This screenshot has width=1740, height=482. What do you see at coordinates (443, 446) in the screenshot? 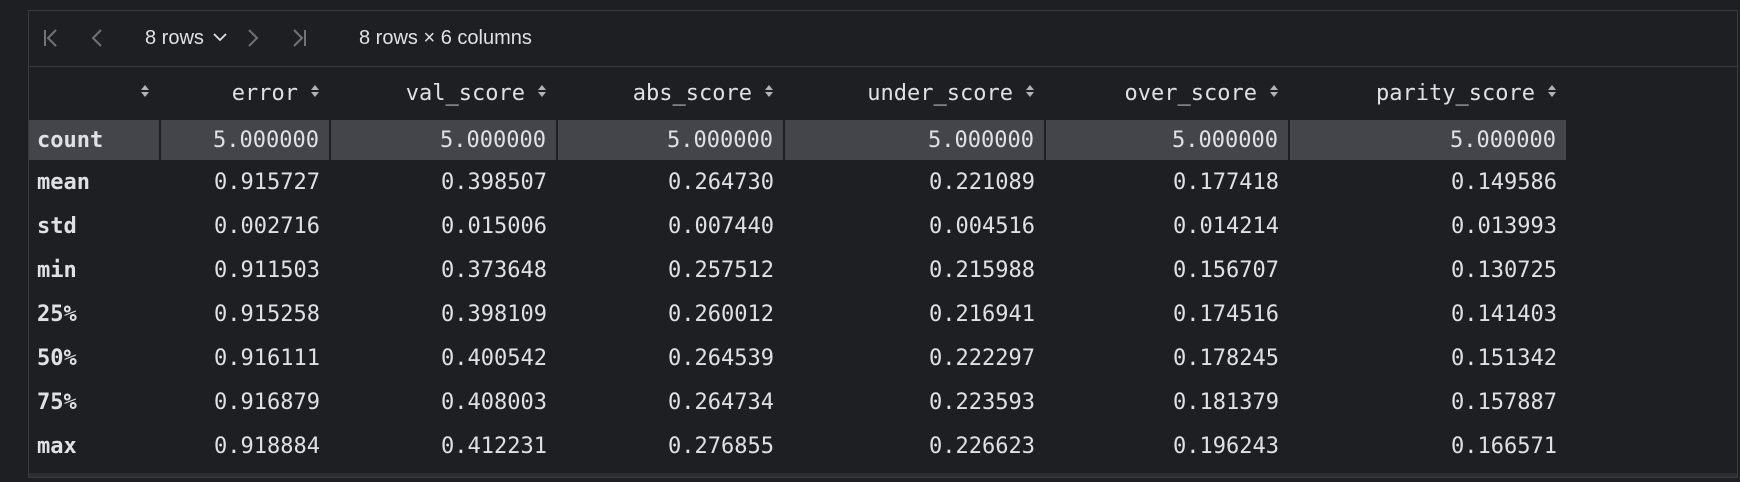
I see `table-cell: 0.412231` at bounding box center [443, 446].